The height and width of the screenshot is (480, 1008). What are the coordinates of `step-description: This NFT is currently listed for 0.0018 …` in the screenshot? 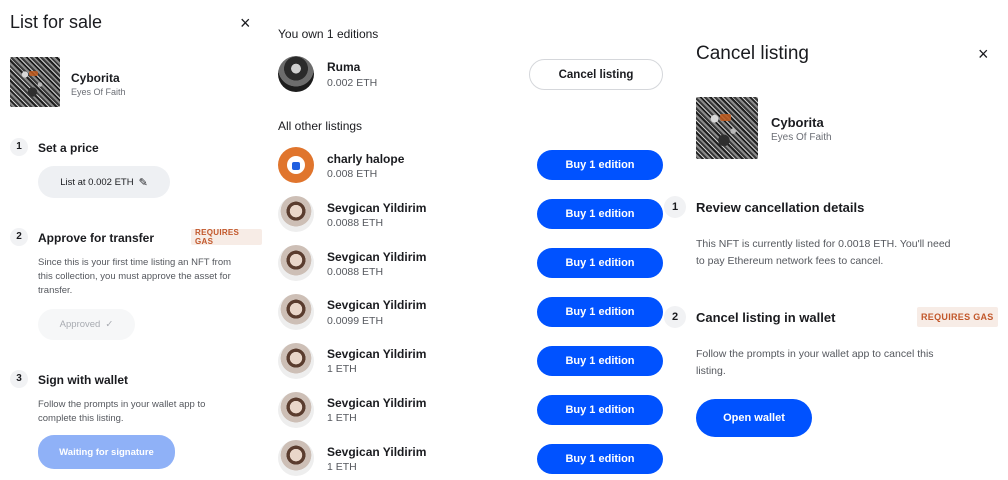 It's located at (823, 252).